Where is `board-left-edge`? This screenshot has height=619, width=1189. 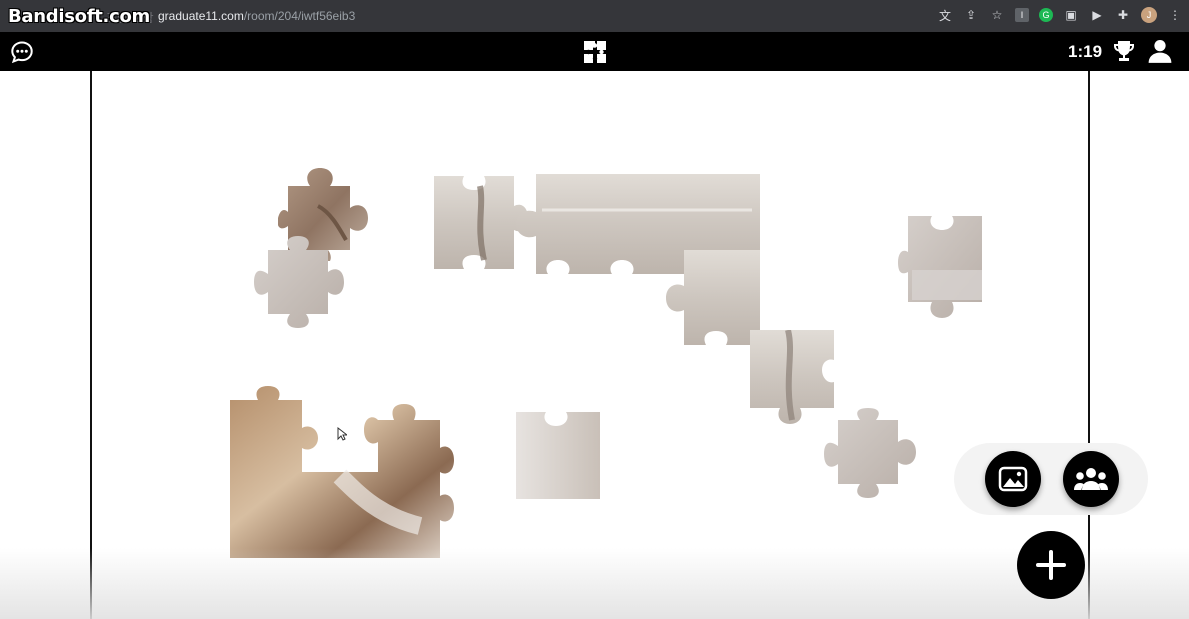 board-left-edge is located at coordinates (91, 345).